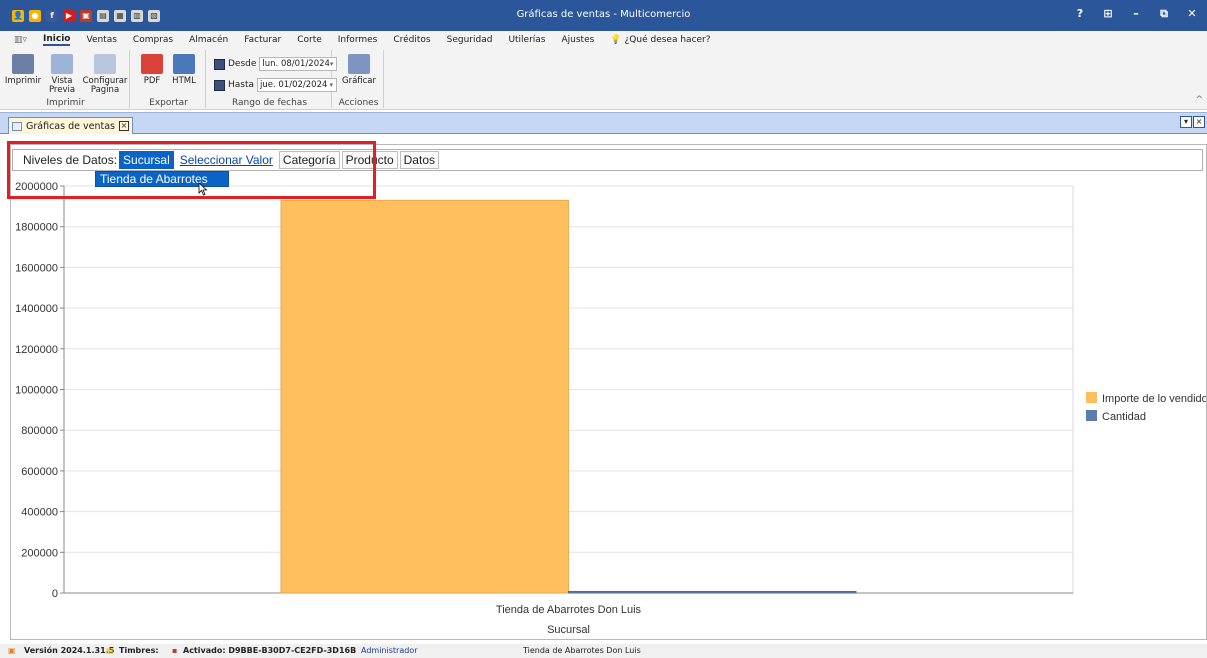 The width and height of the screenshot is (1207, 658). Describe the element at coordinates (36, 268) in the screenshot. I see `y-tick-label: 1600000` at that location.